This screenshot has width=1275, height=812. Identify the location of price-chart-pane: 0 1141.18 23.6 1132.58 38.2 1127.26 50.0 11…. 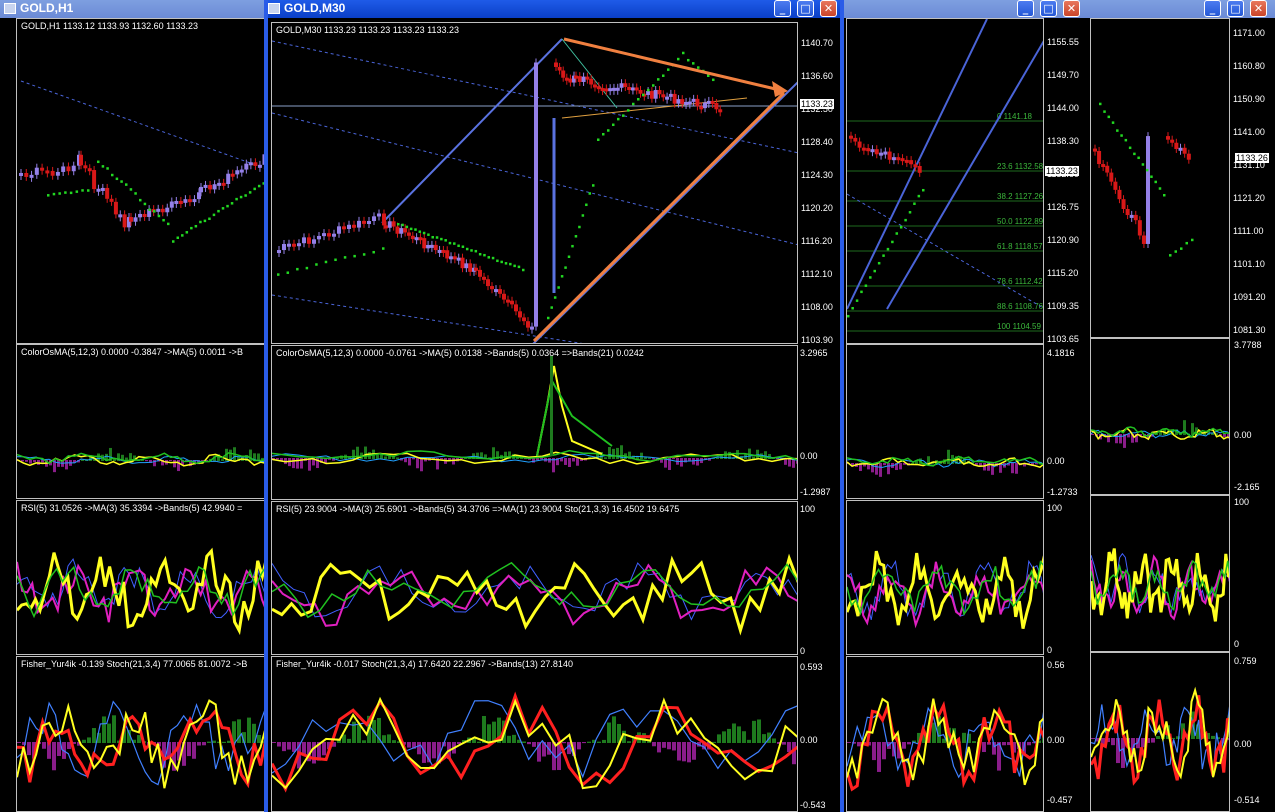
(945, 181).